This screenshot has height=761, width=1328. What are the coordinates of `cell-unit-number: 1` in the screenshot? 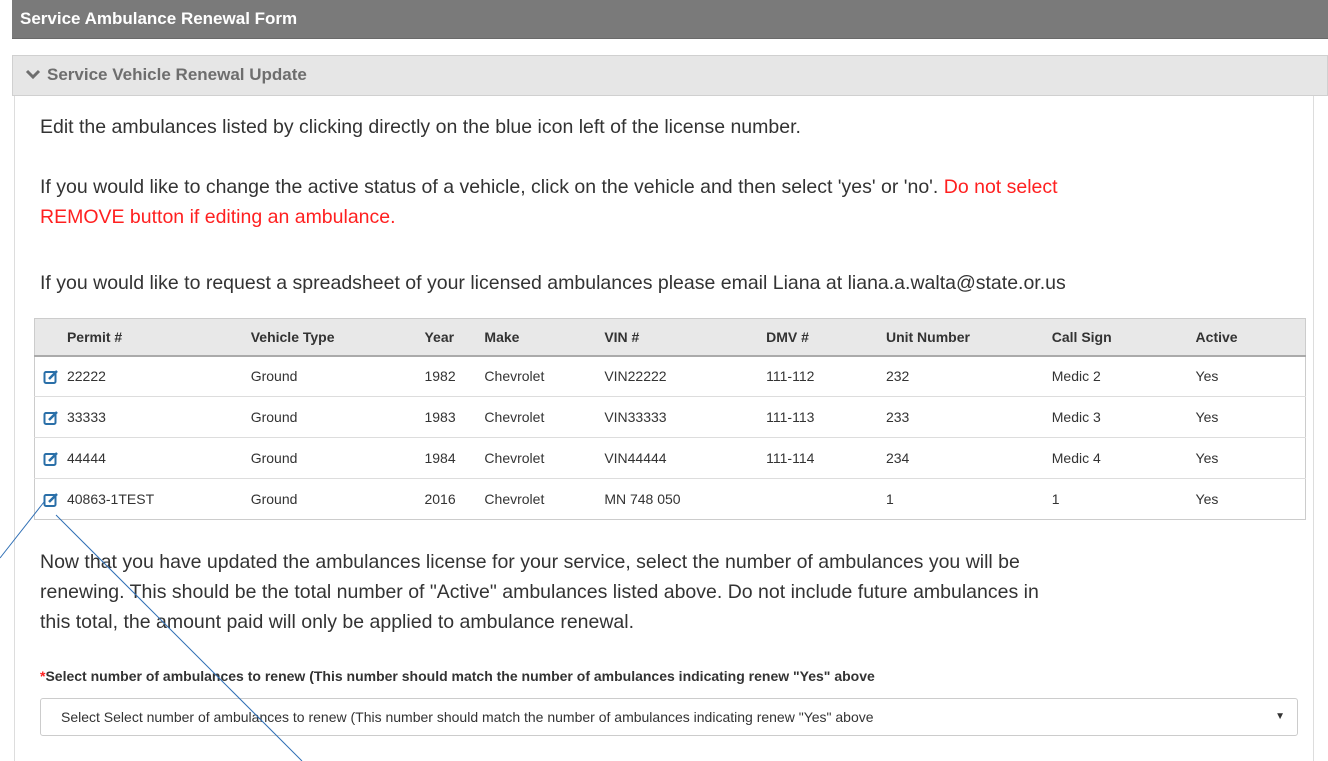 It's located at (889, 499).